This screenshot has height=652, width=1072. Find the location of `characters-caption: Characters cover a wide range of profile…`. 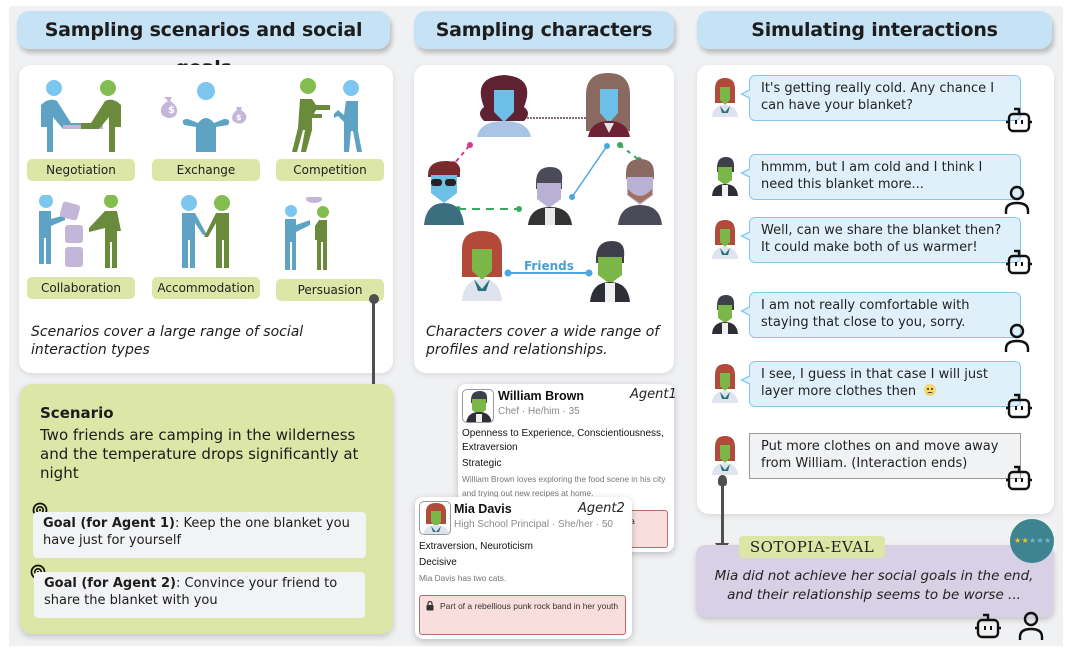

characters-caption: Characters cover a wide range of profile… is located at coordinates (543, 341).